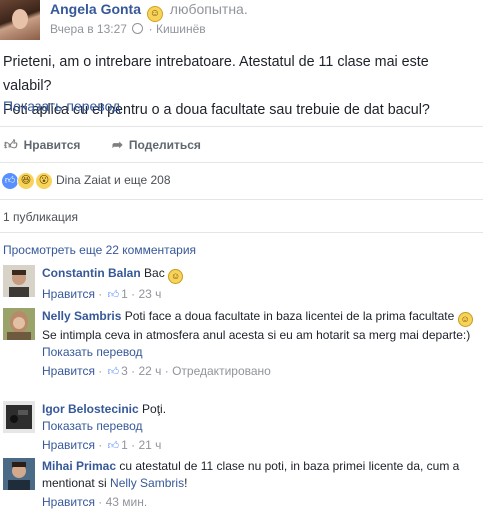  I want to click on view-more-comments-link: Просмотреть еще 22 комментария, so click(99, 250).